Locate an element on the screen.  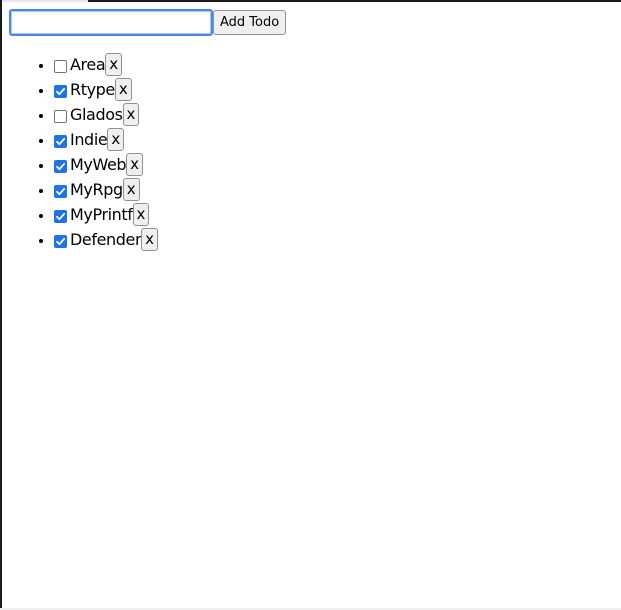
todo-item-content: MyWebx is located at coordinates (99, 164).